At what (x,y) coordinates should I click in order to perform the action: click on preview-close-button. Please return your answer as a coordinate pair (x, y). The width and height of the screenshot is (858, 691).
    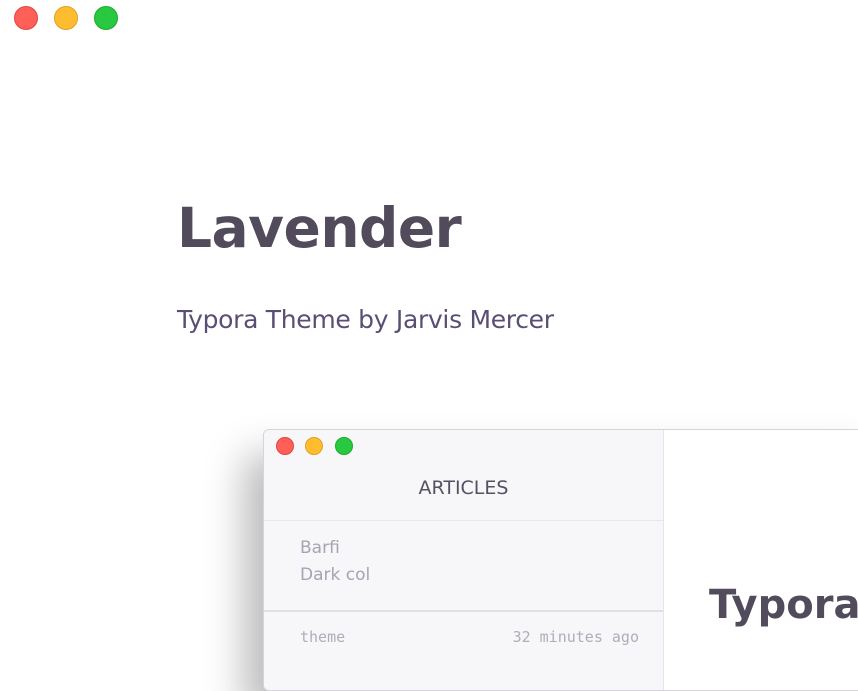
    Looking at the image, I should click on (285, 446).